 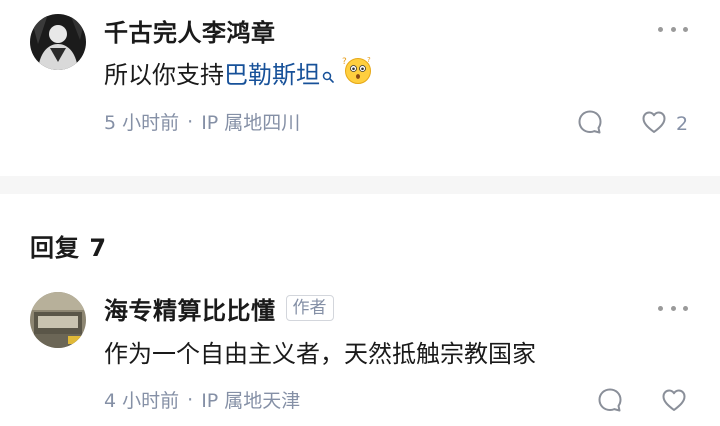 I want to click on author-row: 千古完人李鸿章, so click(x=190, y=30).